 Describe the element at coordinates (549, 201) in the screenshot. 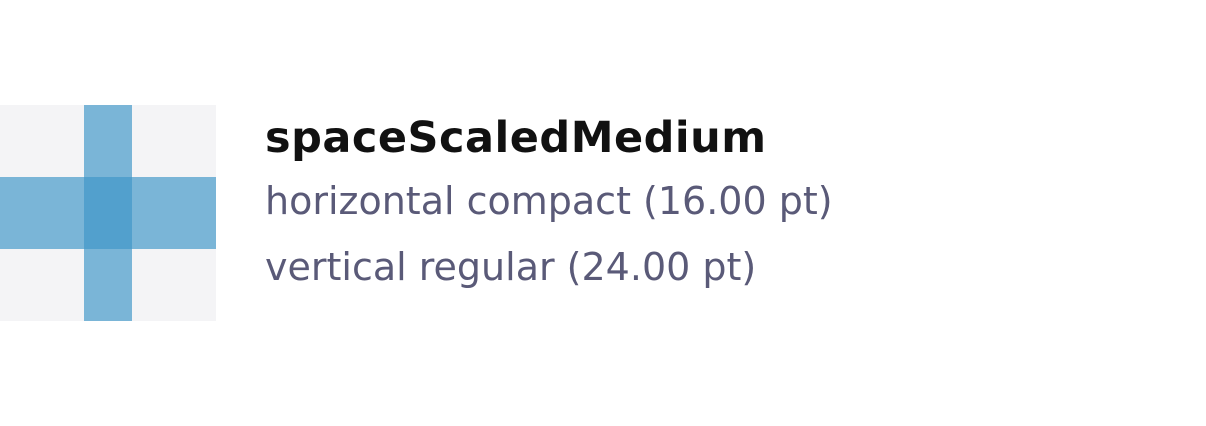

I see `horizontal-spacing-label: horizontal compact (16.00 pt)` at that location.